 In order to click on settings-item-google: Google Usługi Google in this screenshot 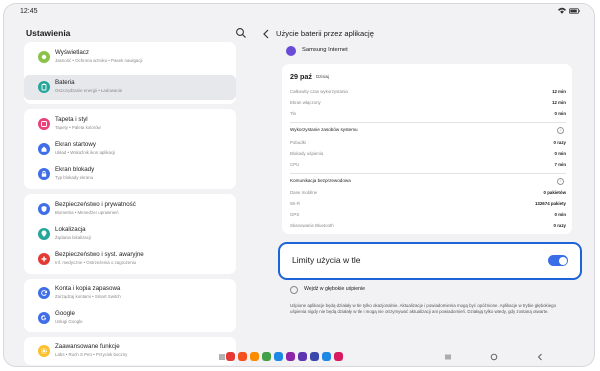, I will do `click(130, 318)`.